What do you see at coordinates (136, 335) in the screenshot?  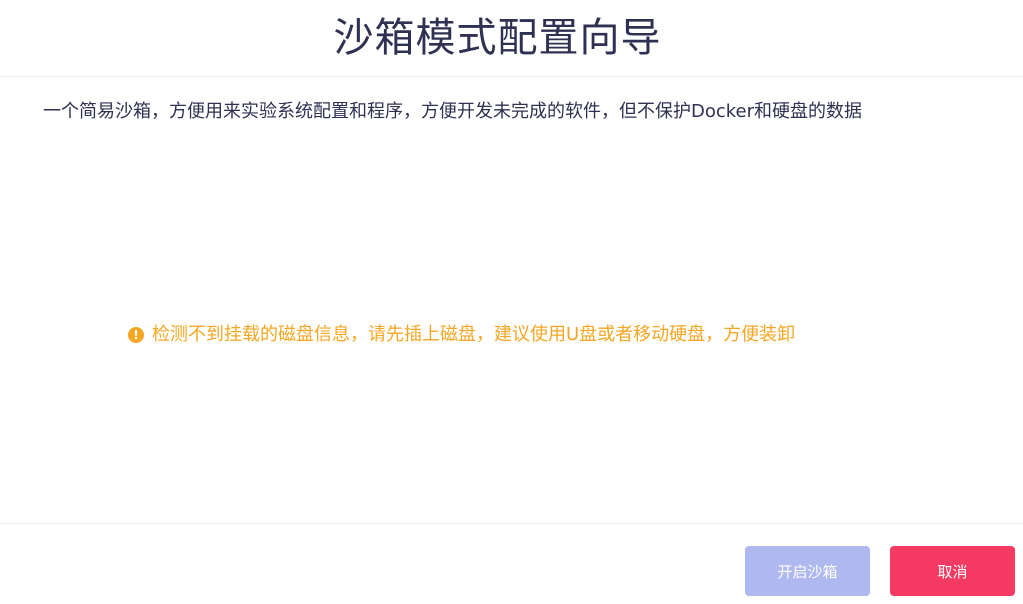 I see `warning-circle-icon: !` at bounding box center [136, 335].